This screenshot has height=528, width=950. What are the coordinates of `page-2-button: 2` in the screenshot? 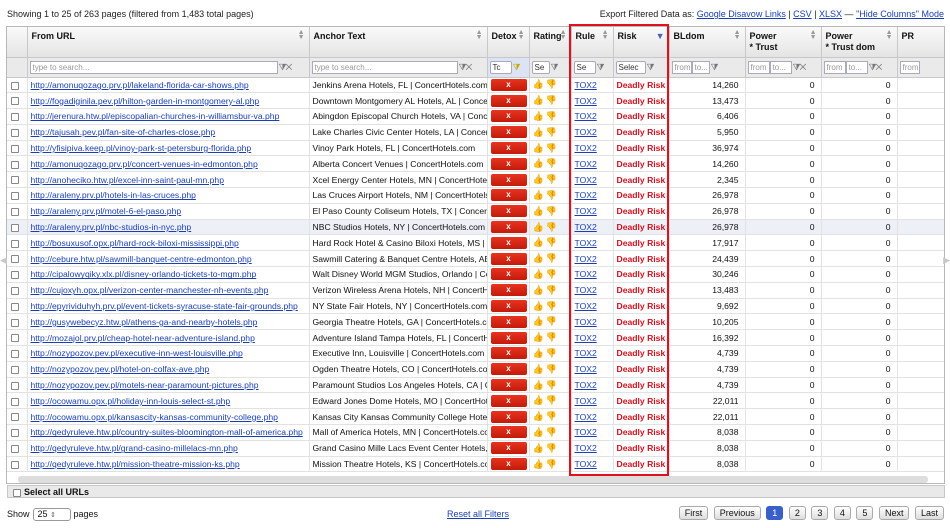 It's located at (797, 513).